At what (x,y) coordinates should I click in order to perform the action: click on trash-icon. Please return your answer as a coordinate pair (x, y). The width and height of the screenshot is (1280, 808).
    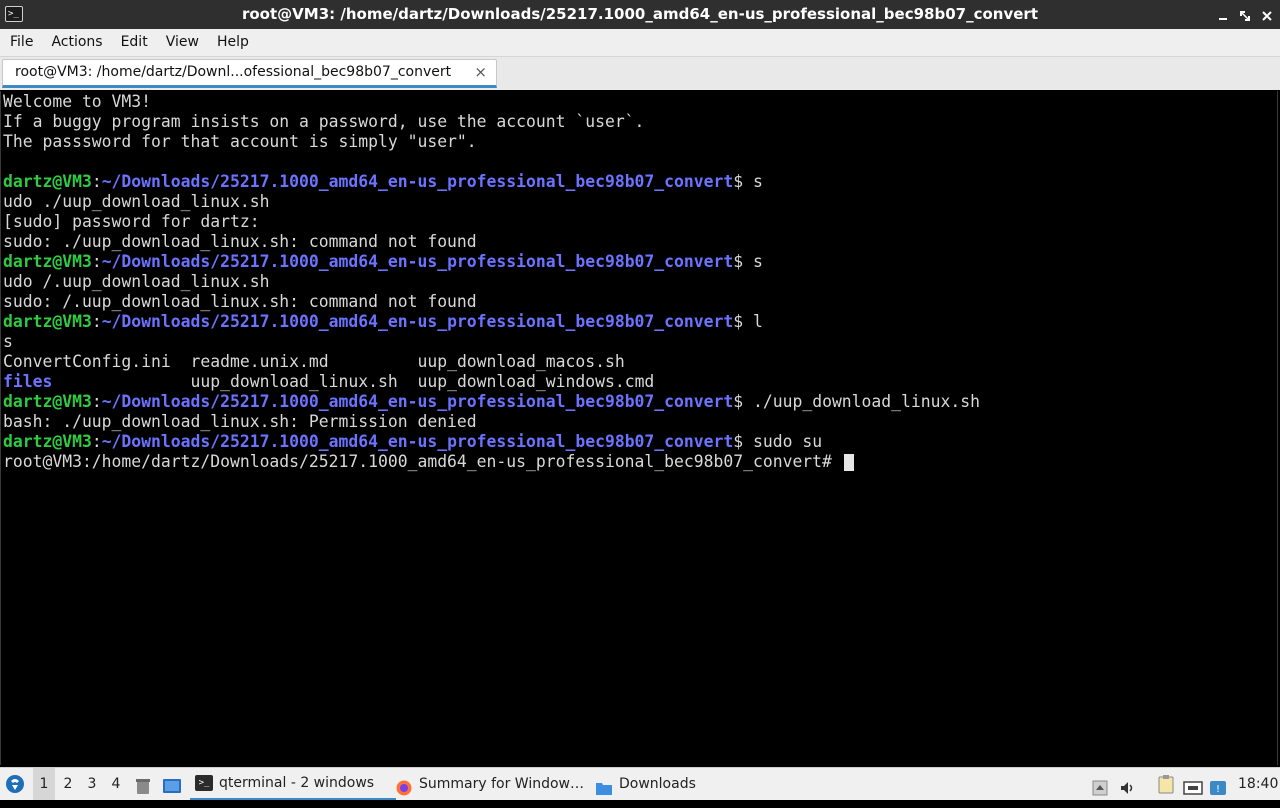
    Looking at the image, I should click on (143, 784).